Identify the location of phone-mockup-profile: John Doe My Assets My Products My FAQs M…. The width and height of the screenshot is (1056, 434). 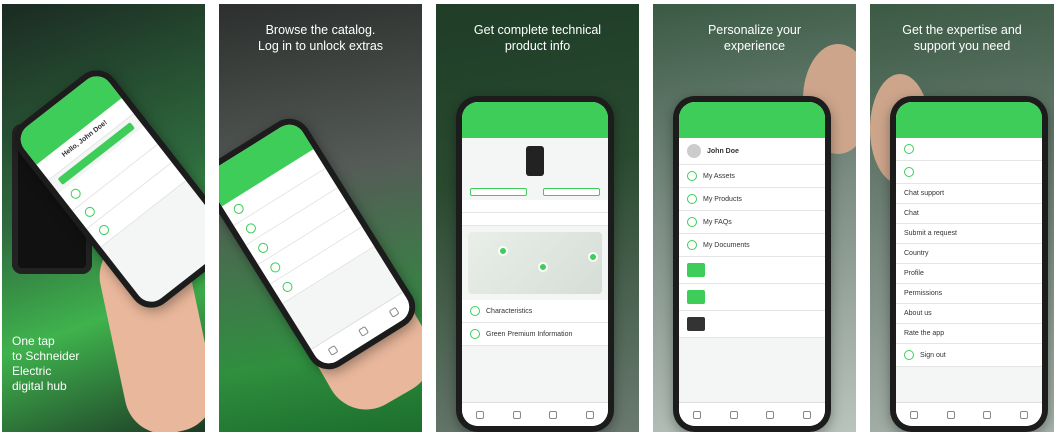
(752, 264).